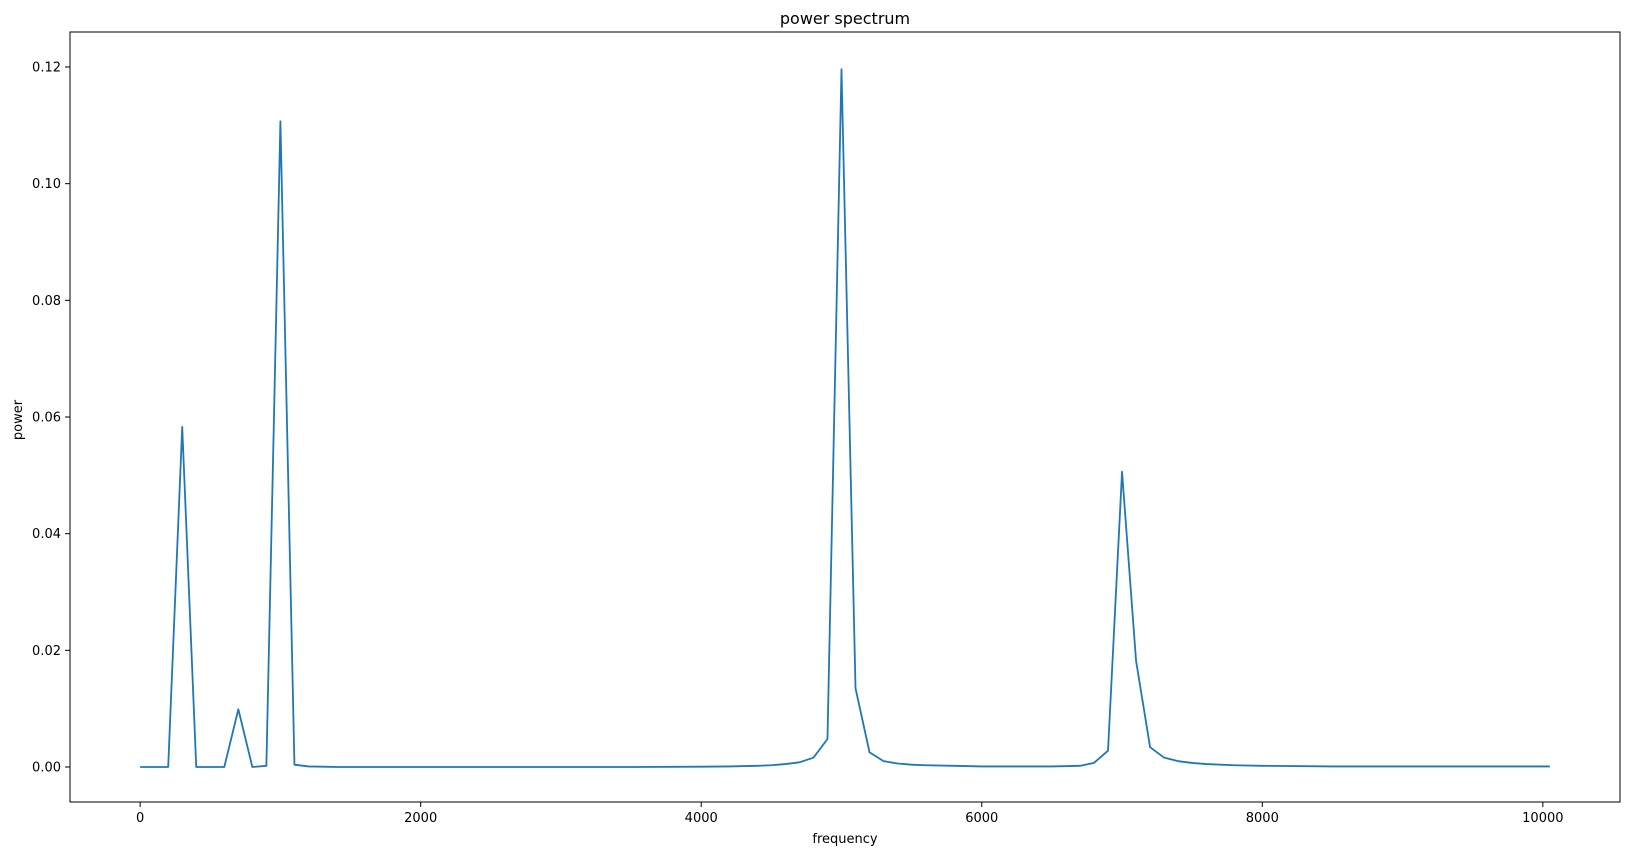  What do you see at coordinates (420, 818) in the screenshot?
I see `x-tick-label-1: 2000` at bounding box center [420, 818].